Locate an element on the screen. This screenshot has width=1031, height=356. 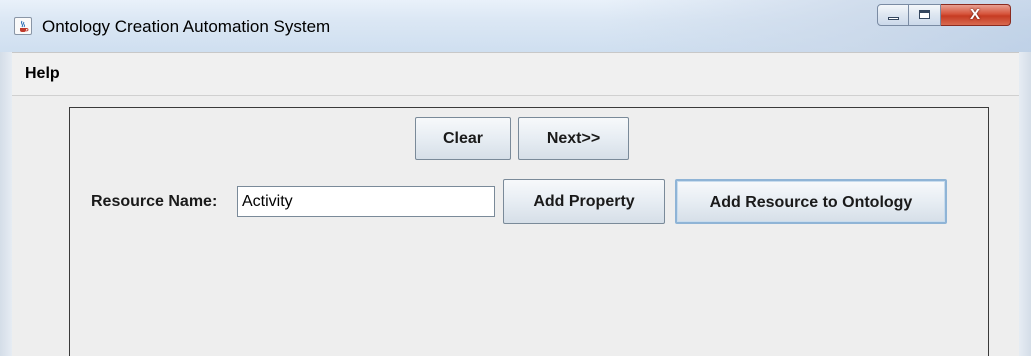
maximize-icon is located at coordinates (924, 14).